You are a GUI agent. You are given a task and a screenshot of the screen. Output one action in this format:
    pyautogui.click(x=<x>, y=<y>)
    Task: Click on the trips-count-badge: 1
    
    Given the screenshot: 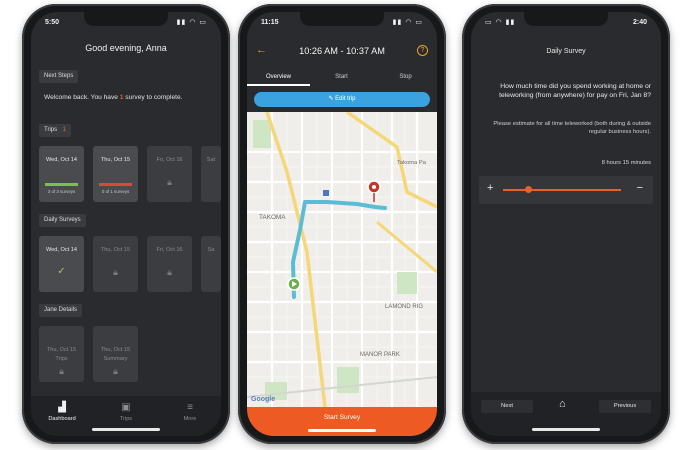 What is the action you would take?
    pyautogui.click(x=64, y=130)
    